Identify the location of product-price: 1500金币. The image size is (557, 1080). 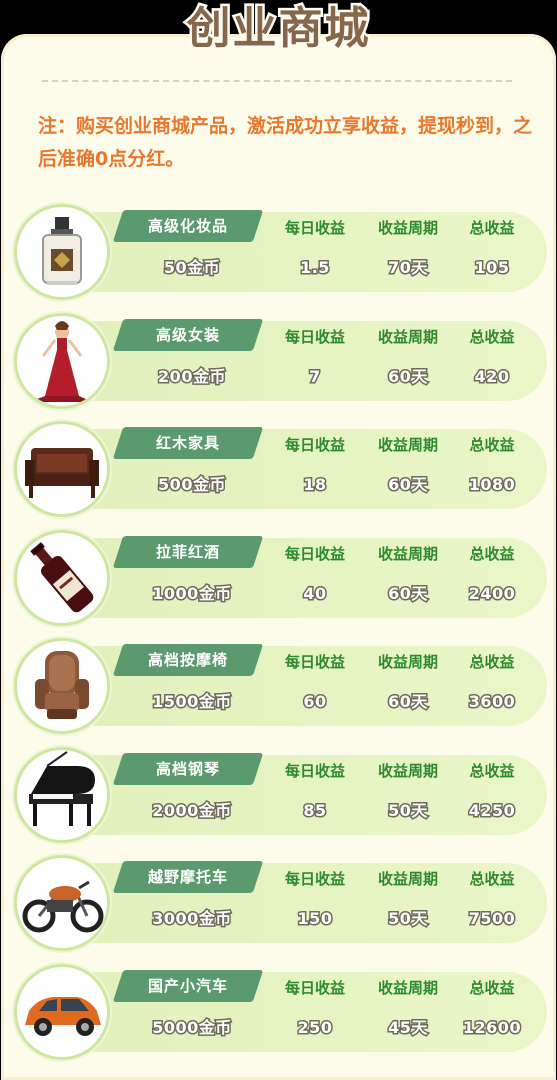
(192, 702).